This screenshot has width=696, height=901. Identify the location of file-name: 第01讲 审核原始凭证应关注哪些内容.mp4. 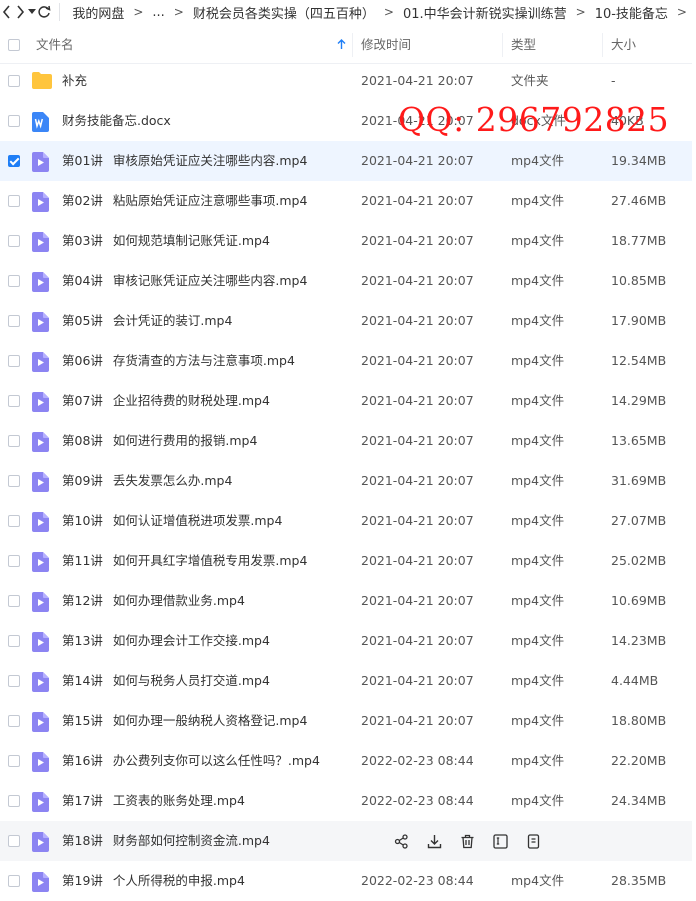
(184, 161).